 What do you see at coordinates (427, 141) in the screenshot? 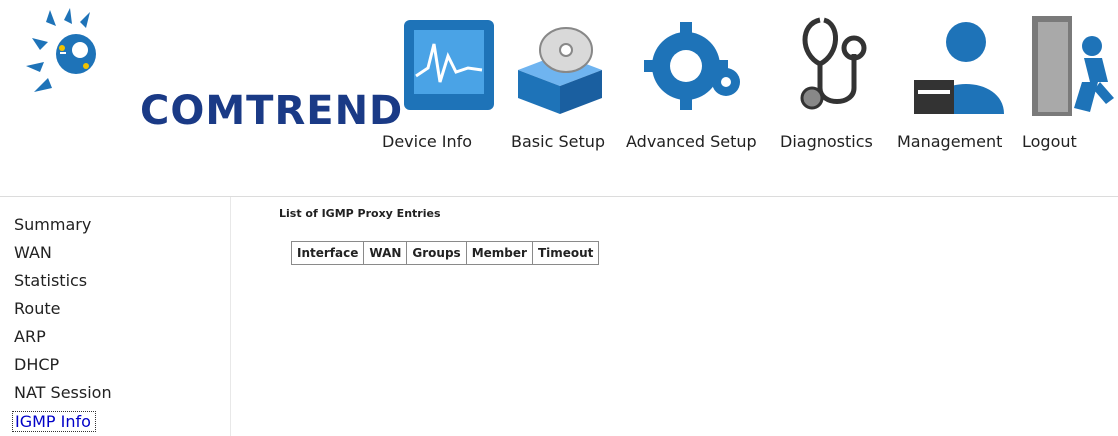
I see `nav-label-device-info: Device Info` at bounding box center [427, 141].